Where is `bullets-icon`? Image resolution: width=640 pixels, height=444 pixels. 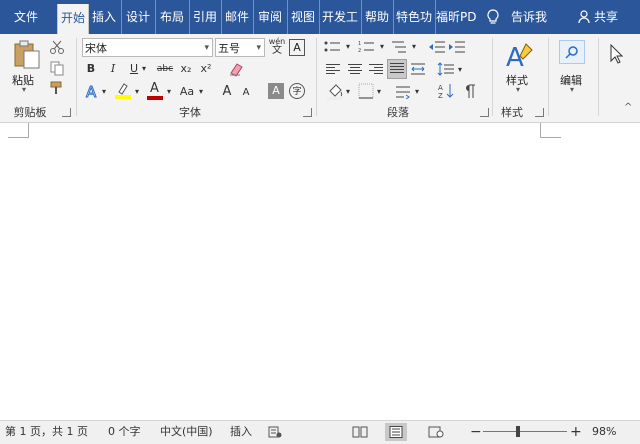 bullets-icon is located at coordinates (333, 47).